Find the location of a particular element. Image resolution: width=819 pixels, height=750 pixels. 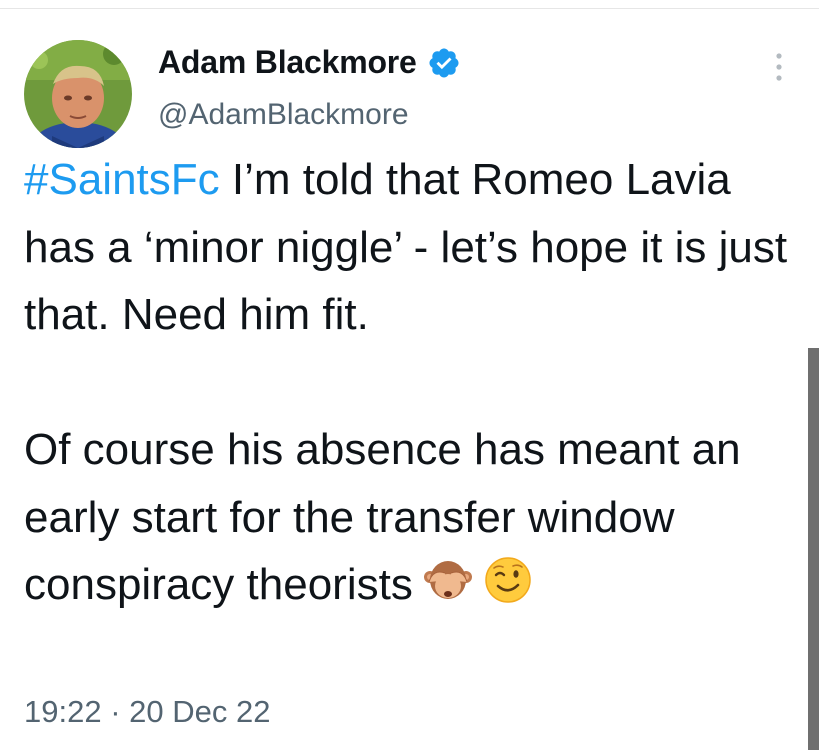

see-no-evil-monkey-icon is located at coordinates (448, 580).